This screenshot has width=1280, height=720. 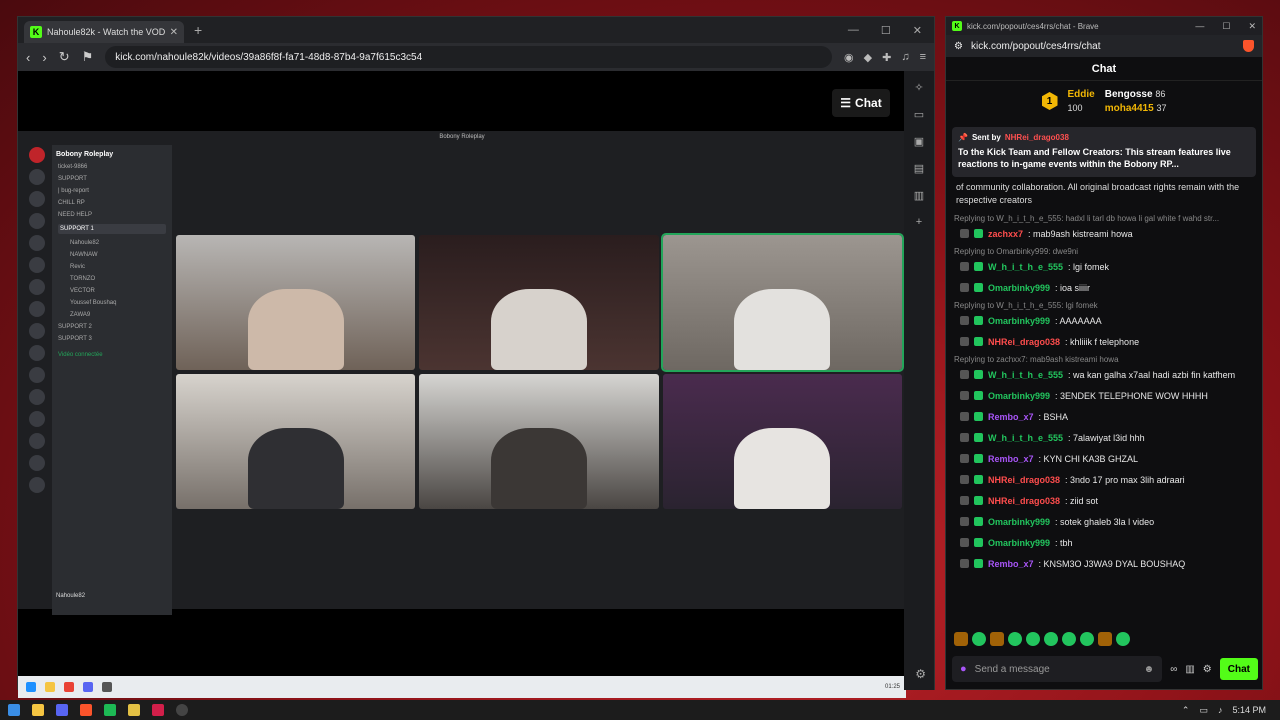 I want to click on chat-message: Omarbinky999: sotek ghaleb 3la l video, so click(x=1104, y=521).